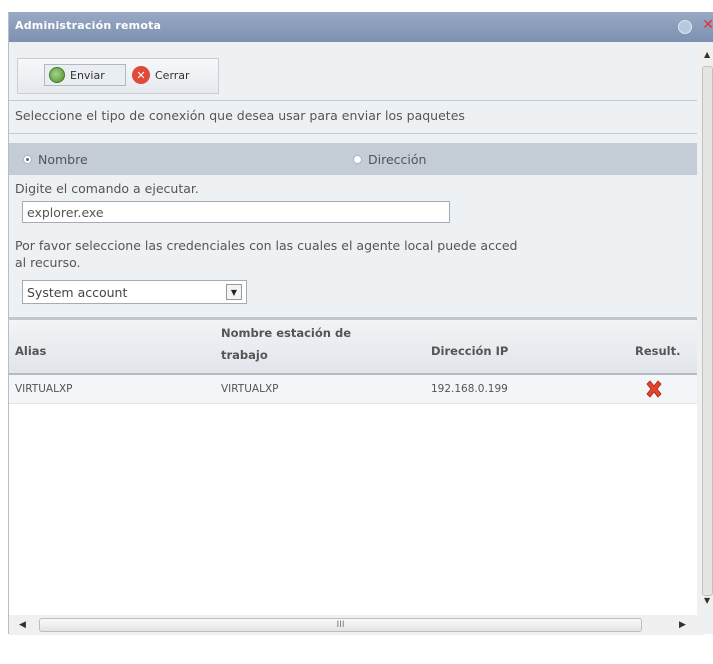 This screenshot has height=664, width=713. I want to click on radio-direccion: Dirección, so click(389, 159).